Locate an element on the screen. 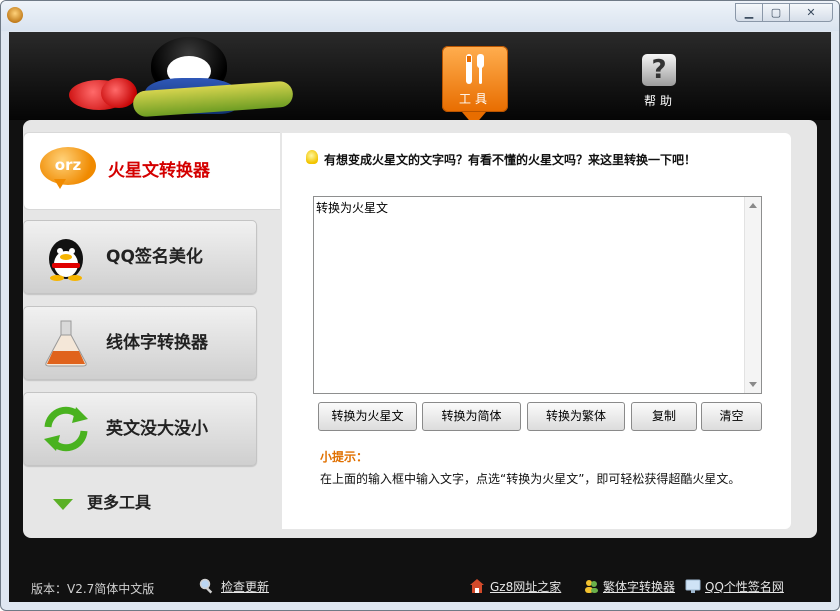 This screenshot has width=840, height=611. close-button: ✕ is located at coordinates (811, 12).